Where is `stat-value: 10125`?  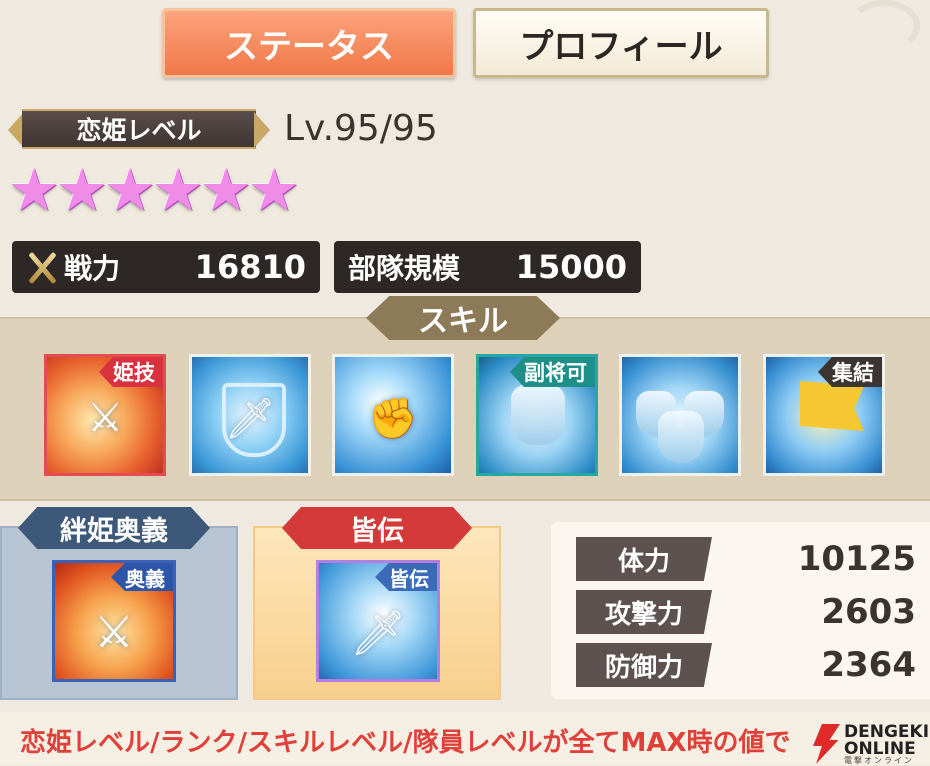
stat-value: 10125 is located at coordinates (856, 559).